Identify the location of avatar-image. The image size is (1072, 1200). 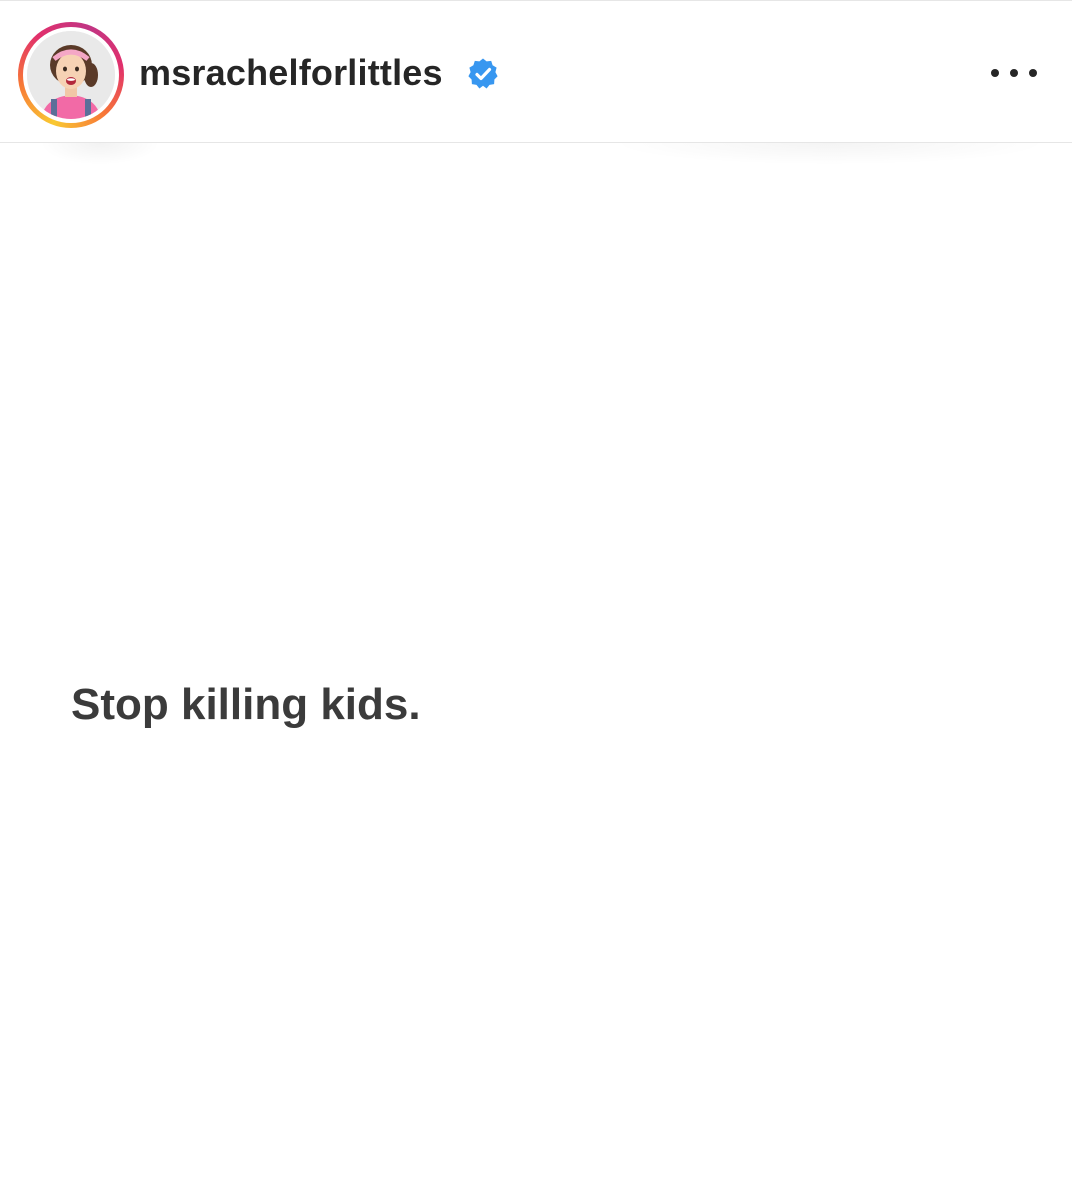
(71, 75).